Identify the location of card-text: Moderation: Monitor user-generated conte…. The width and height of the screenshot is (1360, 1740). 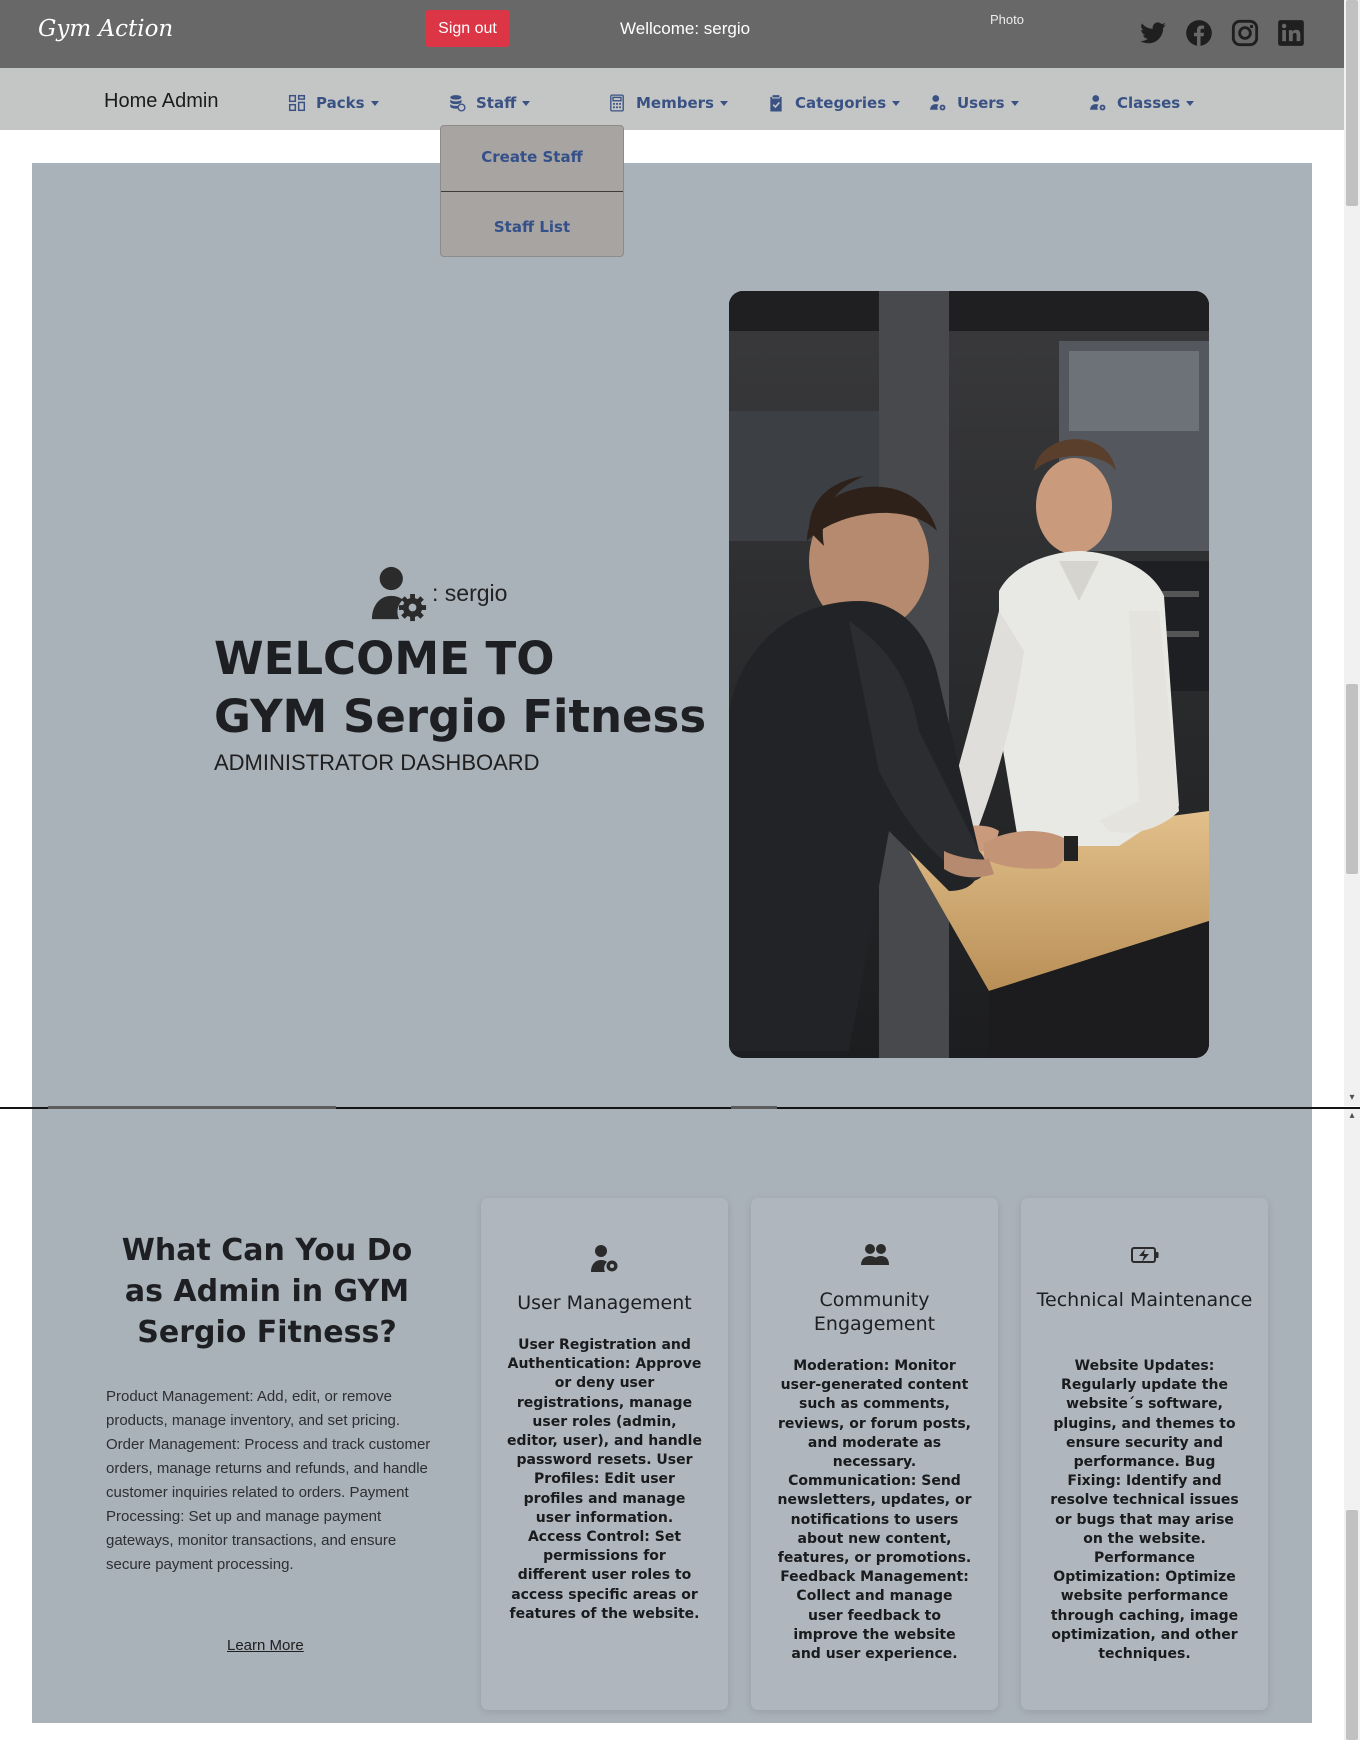
(874, 1510).